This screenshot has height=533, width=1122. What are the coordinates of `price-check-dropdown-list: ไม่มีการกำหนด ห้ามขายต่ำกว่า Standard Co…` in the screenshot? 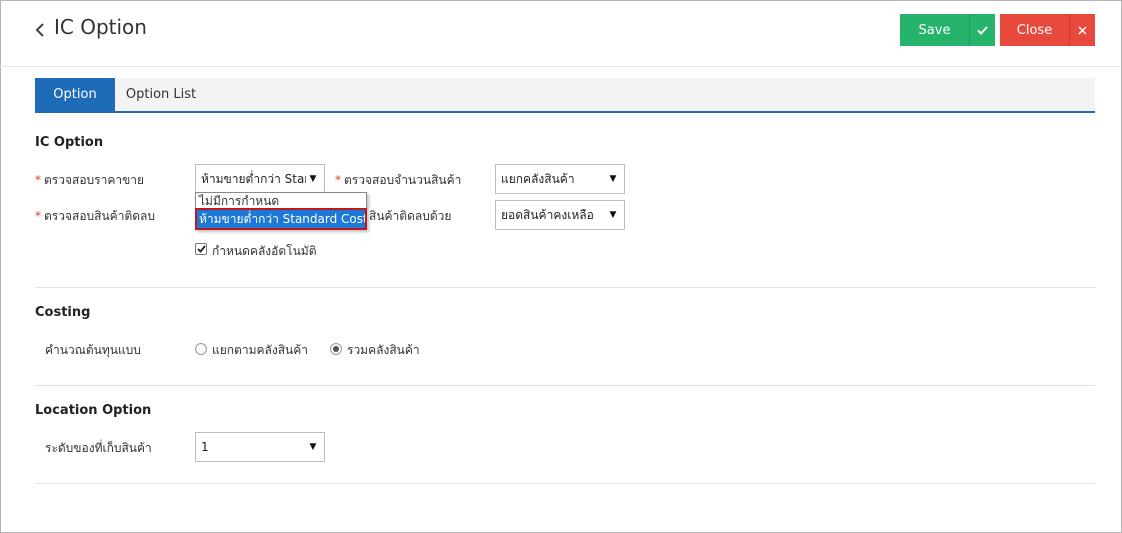 It's located at (281, 211).